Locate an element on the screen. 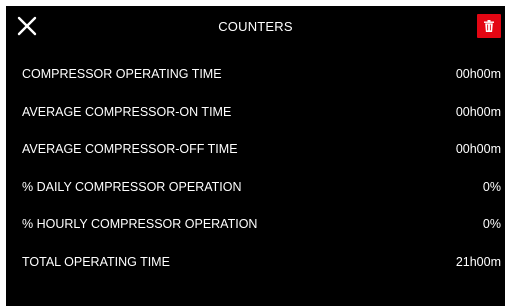  counter-row: % HOURLY COMPRESSOR OPERATION 0% is located at coordinates (255, 227).